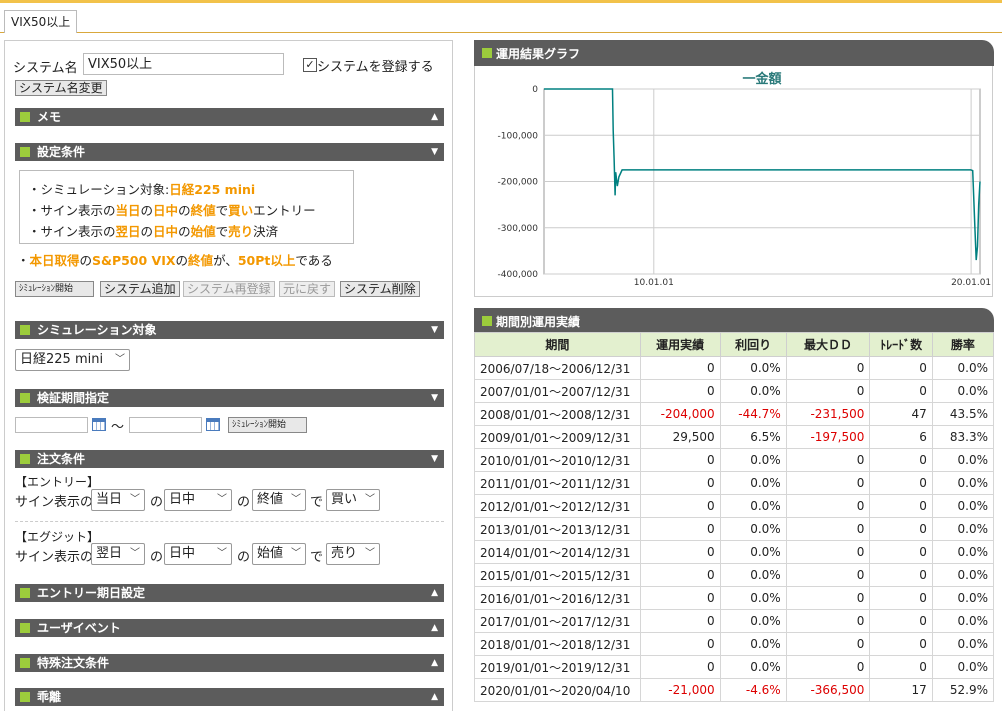 This screenshot has height=711, width=1002. What do you see at coordinates (901, 437) in the screenshot?
I see `table-cell: 6` at bounding box center [901, 437].